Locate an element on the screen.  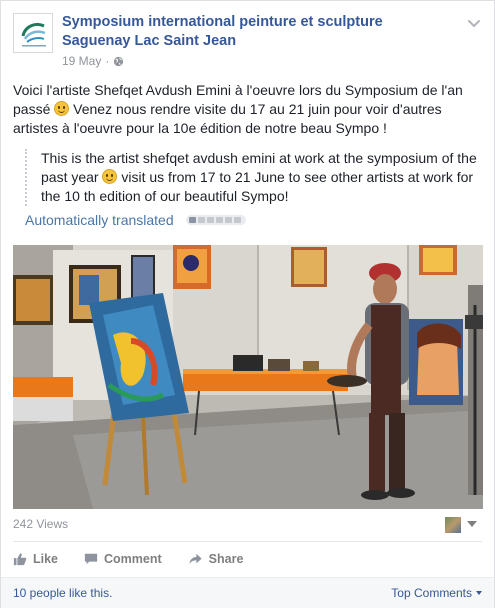
share-arrow-icon is located at coordinates (195, 559).